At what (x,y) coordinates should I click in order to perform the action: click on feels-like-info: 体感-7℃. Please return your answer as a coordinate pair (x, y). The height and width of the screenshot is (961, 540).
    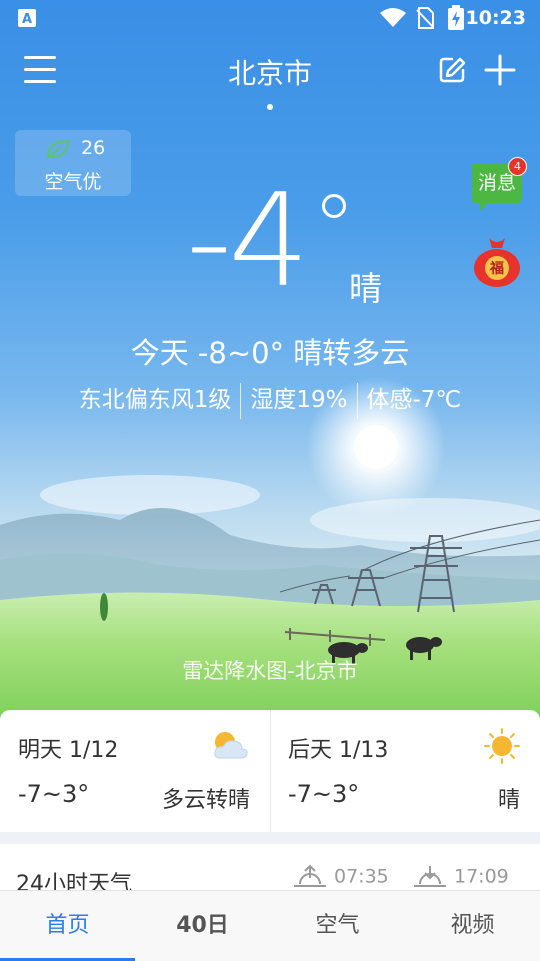
    Looking at the image, I should click on (414, 400).